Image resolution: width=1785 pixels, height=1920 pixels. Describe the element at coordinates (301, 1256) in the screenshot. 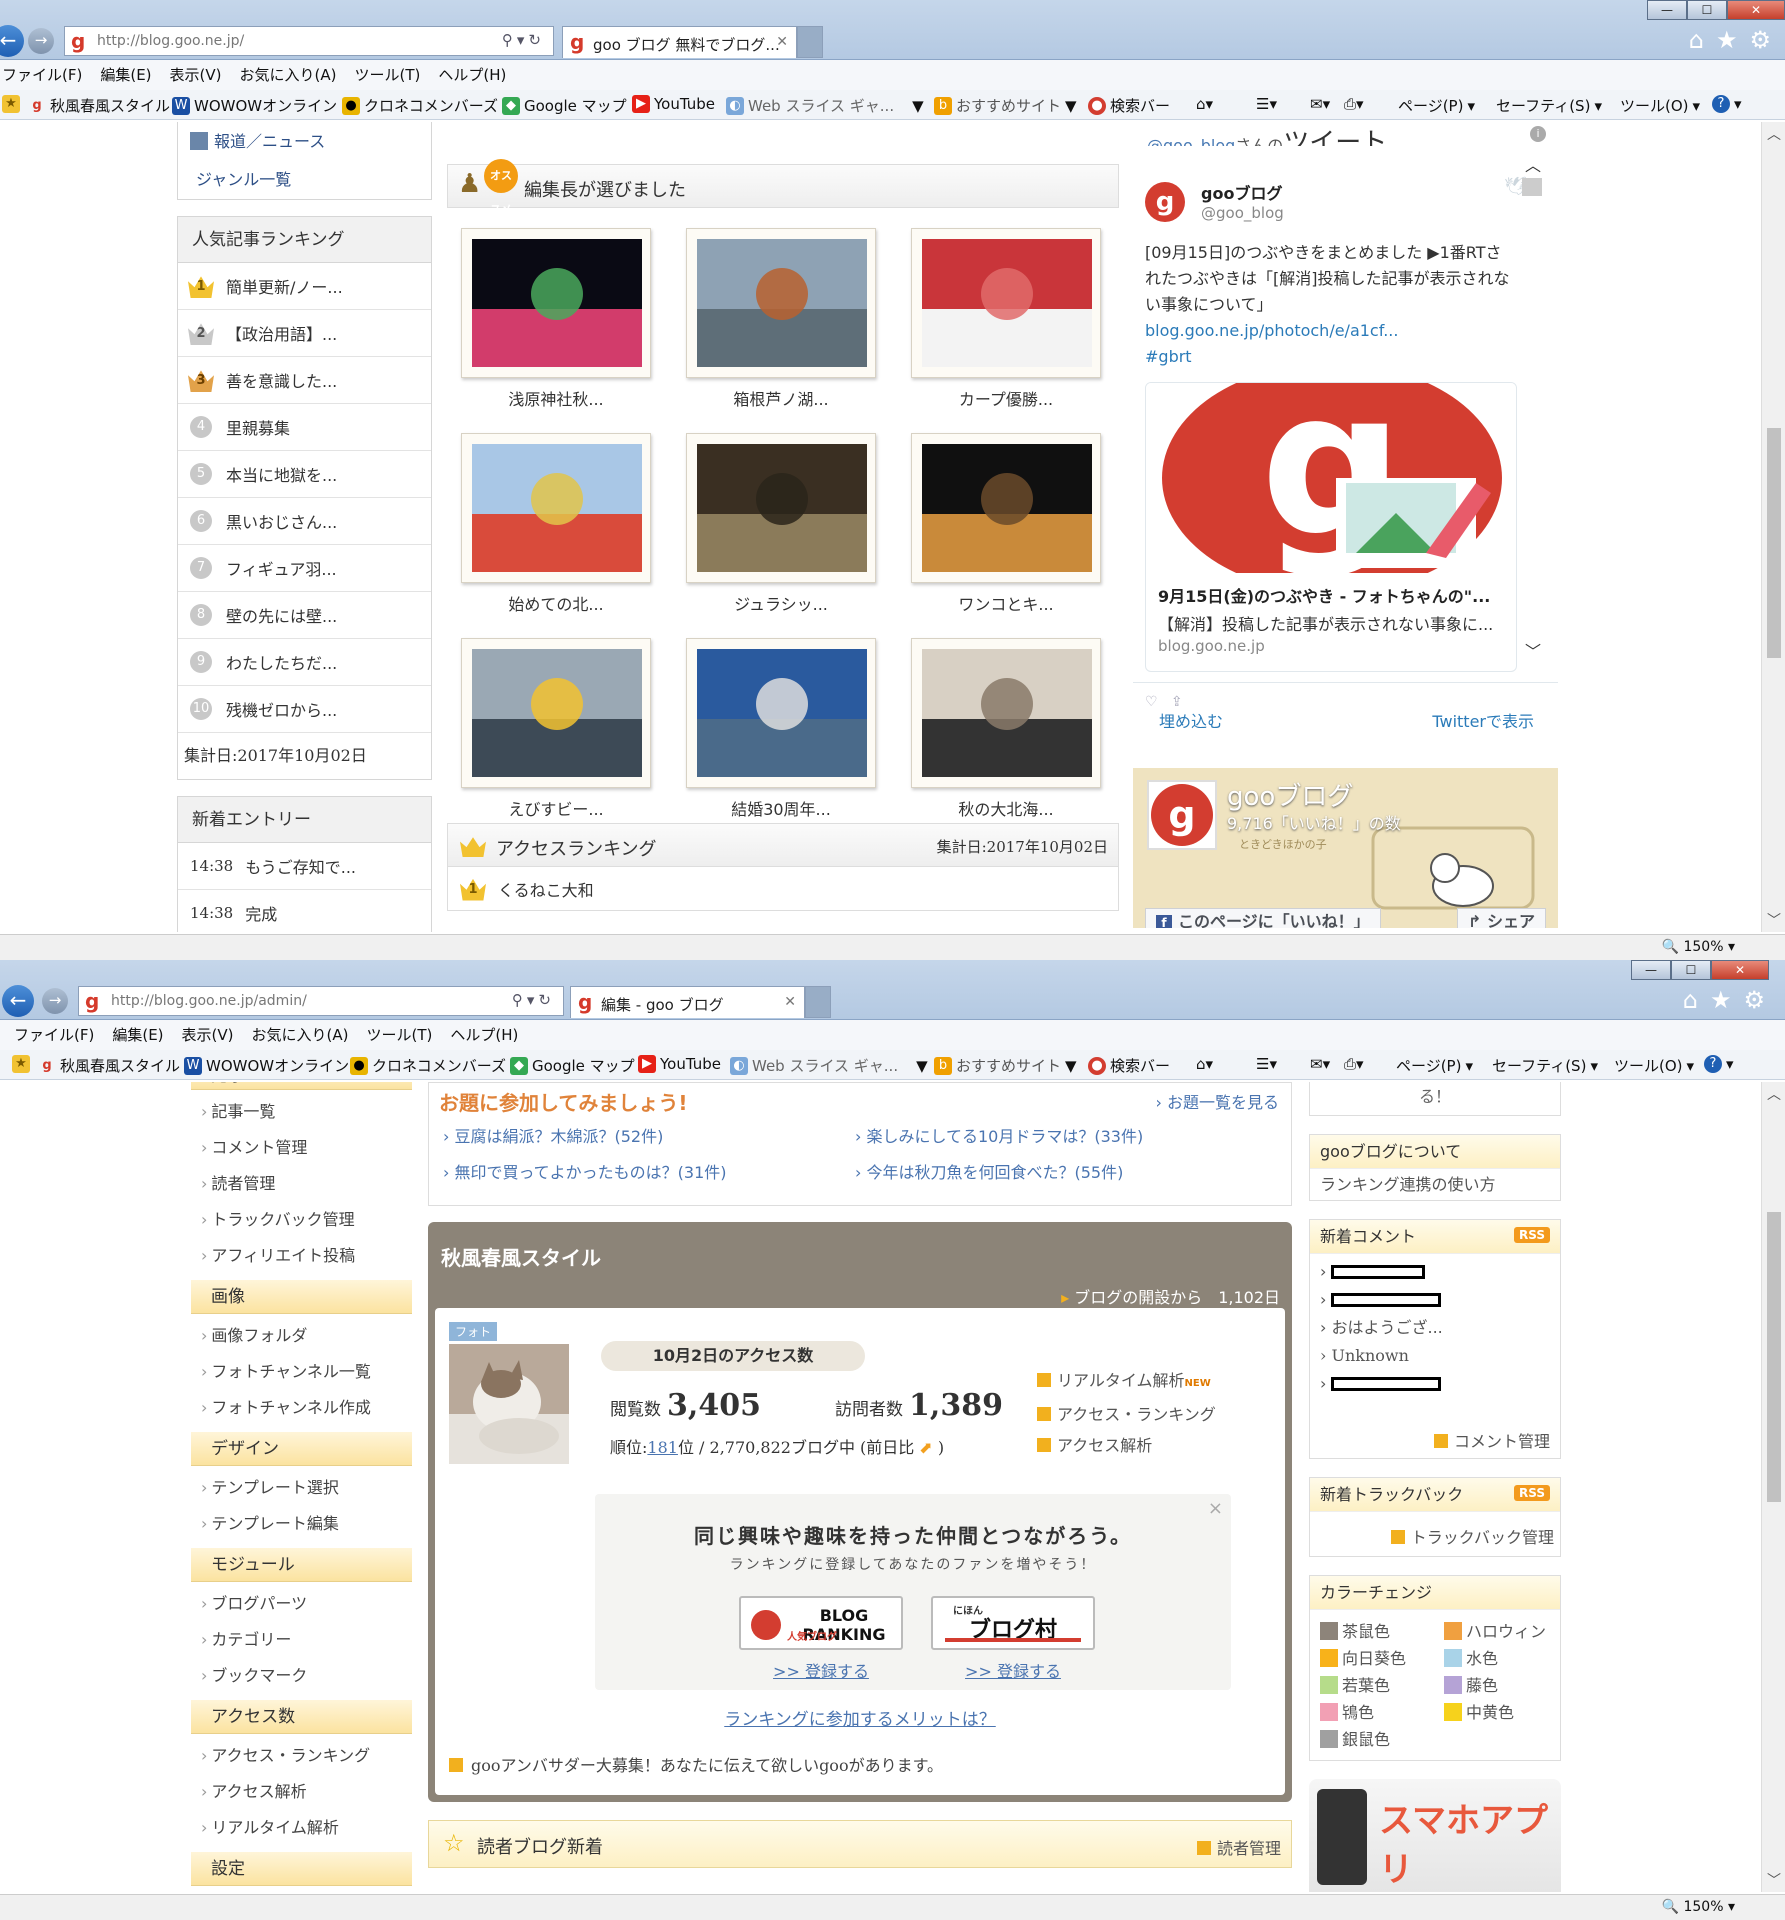

I see `sidebar-item: アフィリエイト投稿` at that location.